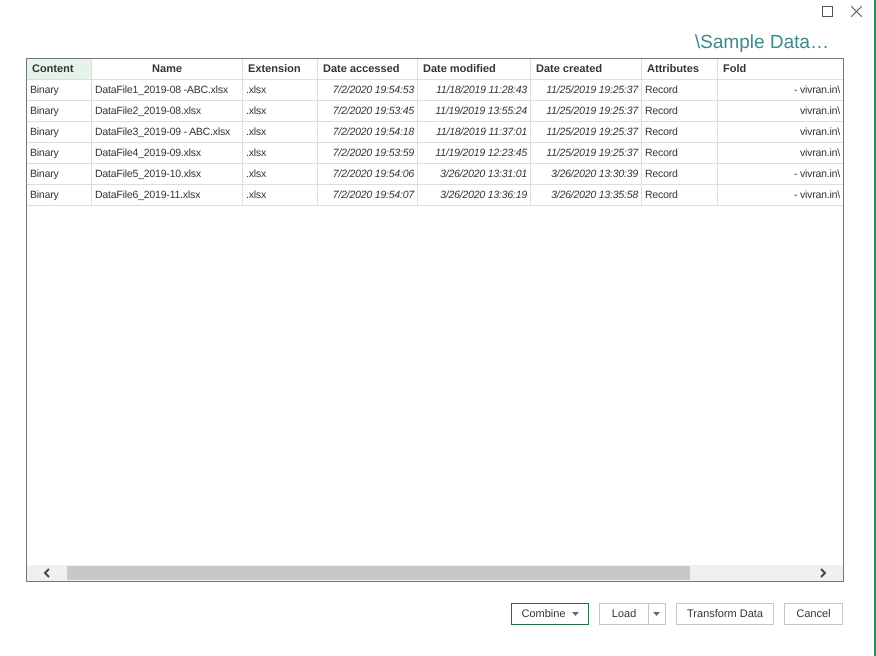 Image resolution: width=876 pixels, height=656 pixels. I want to click on table-cell: DataFile2_2019-08.xlsx, so click(167, 111).